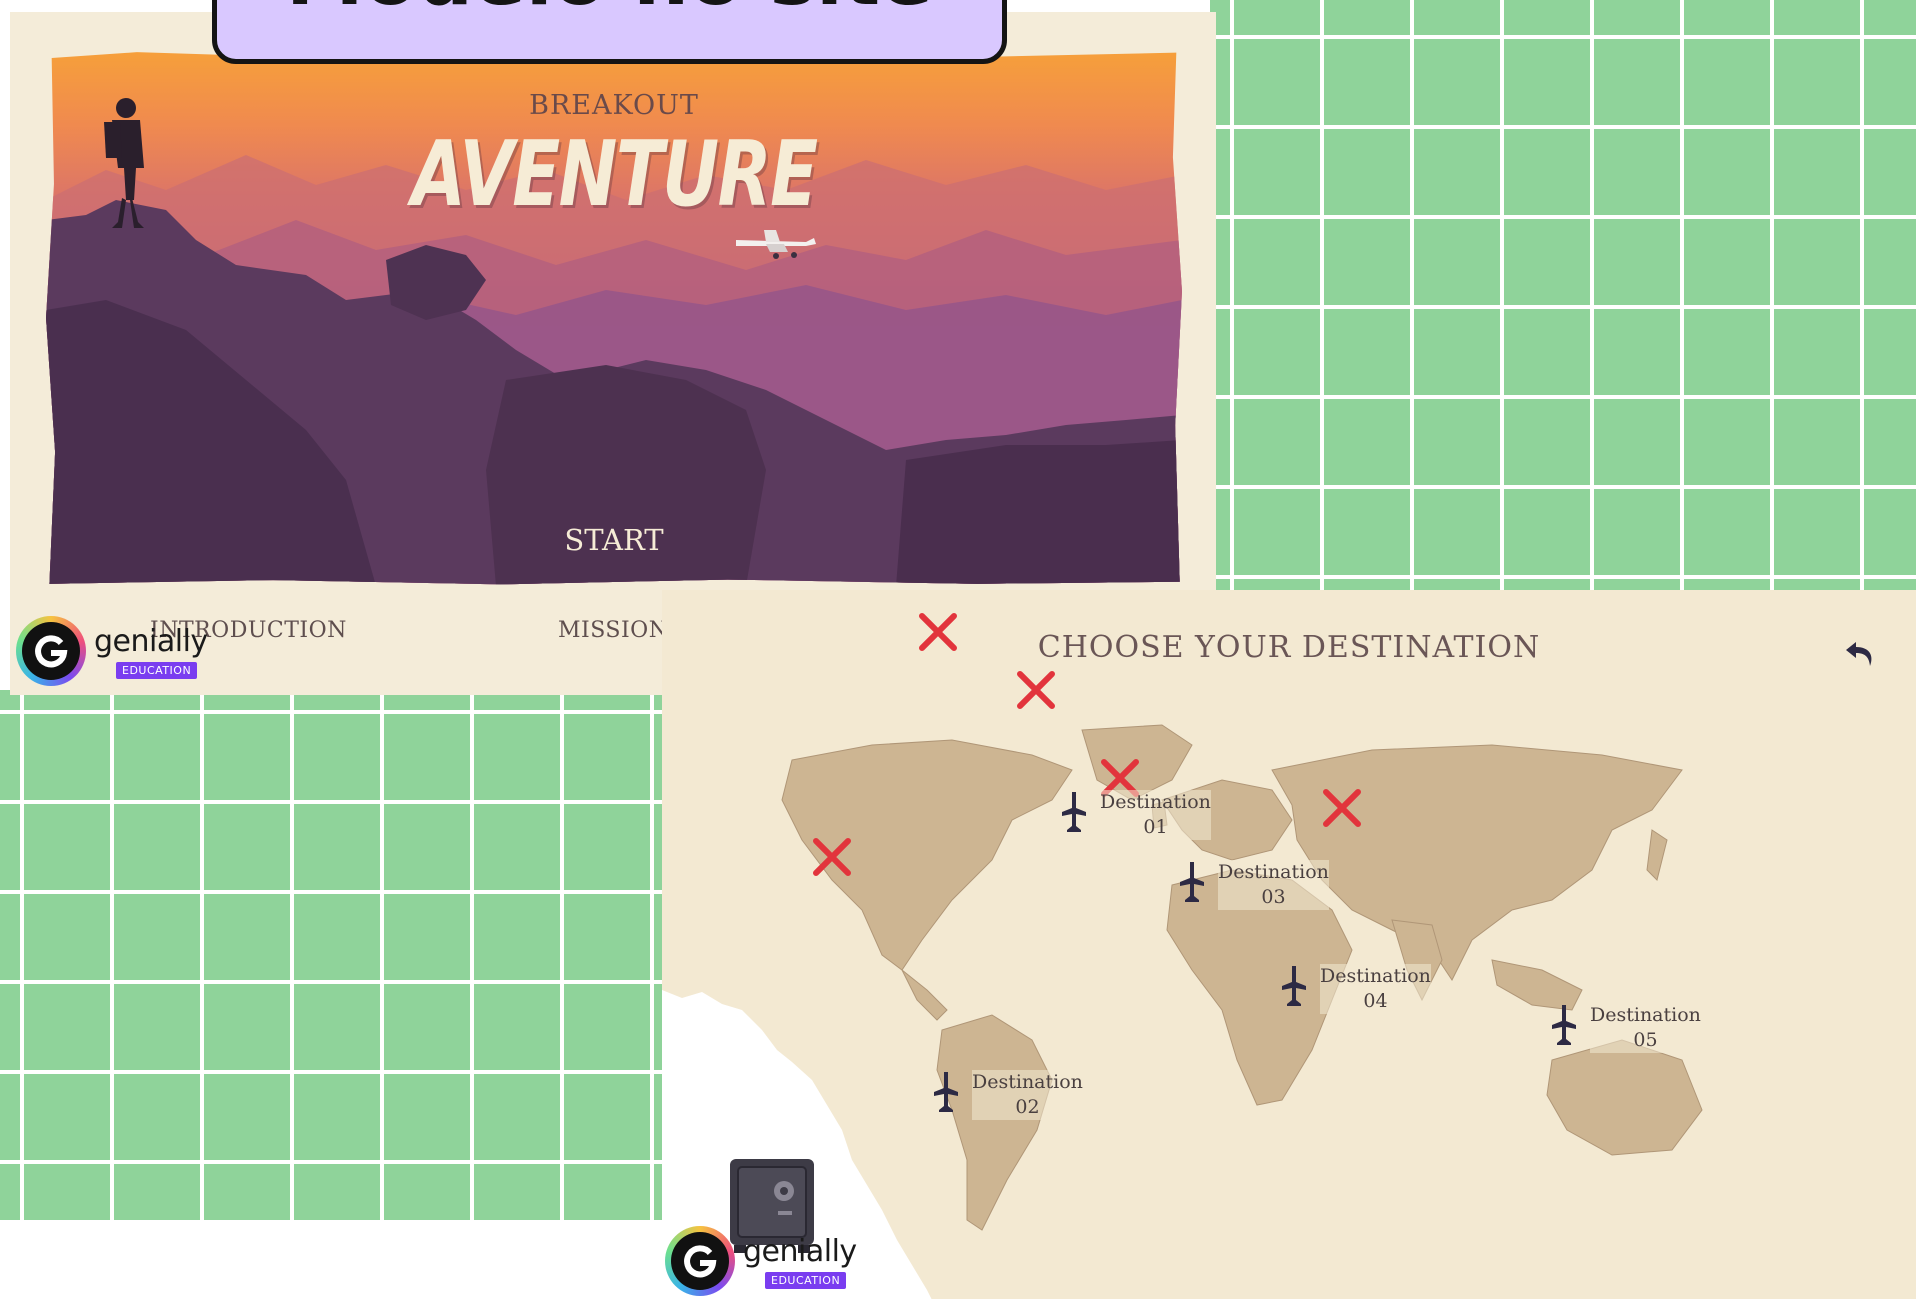  I want to click on genially-logo: genially EDUCATION, so click(116, 651).